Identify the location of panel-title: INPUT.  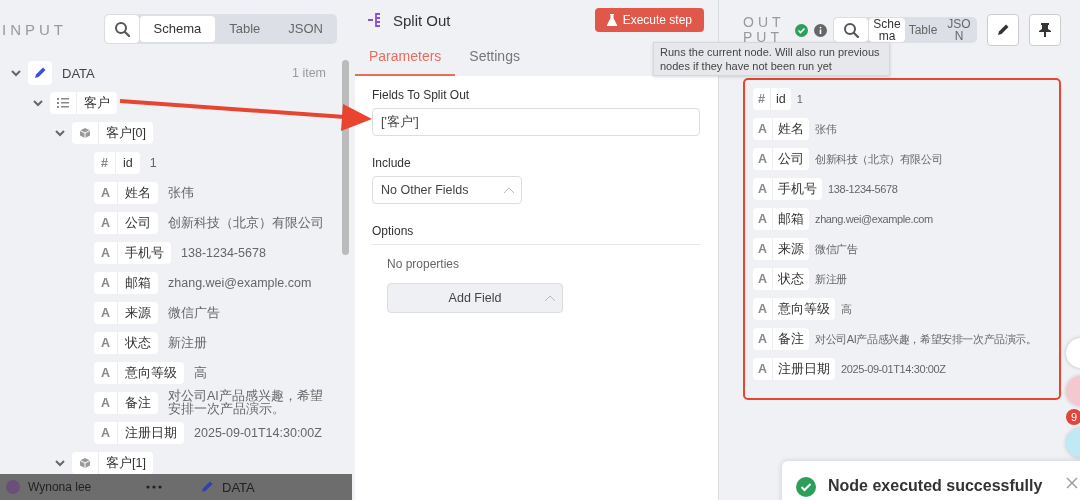
(34, 29).